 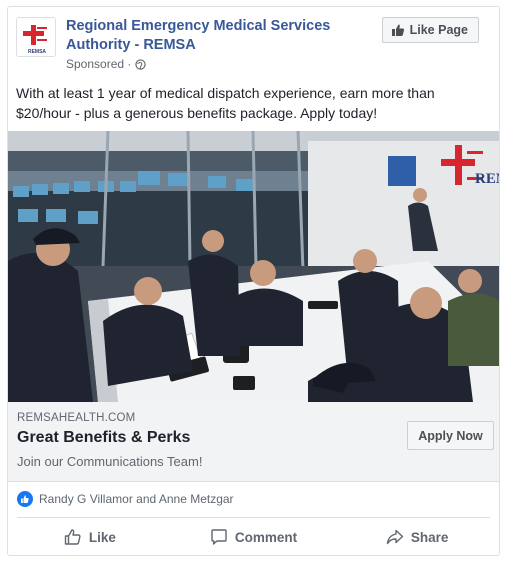 I want to click on like-page-label: Like Page, so click(x=438, y=30).